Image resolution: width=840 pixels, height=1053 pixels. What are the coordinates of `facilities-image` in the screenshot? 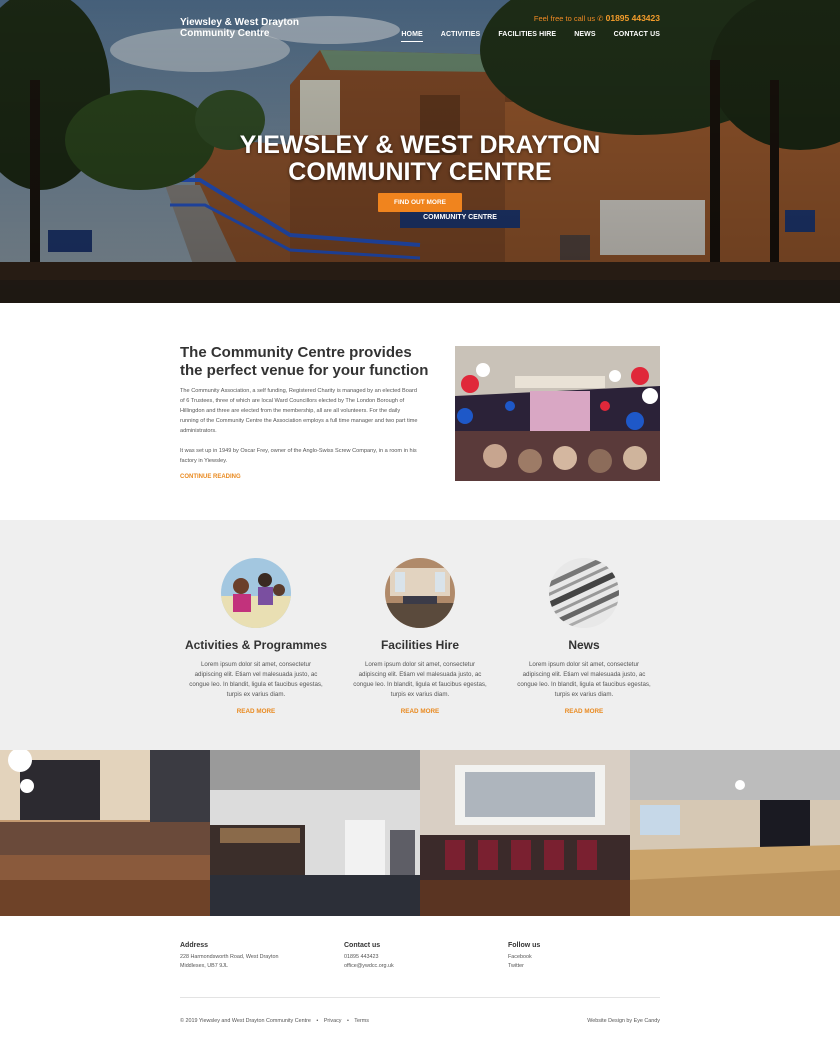 It's located at (420, 593).